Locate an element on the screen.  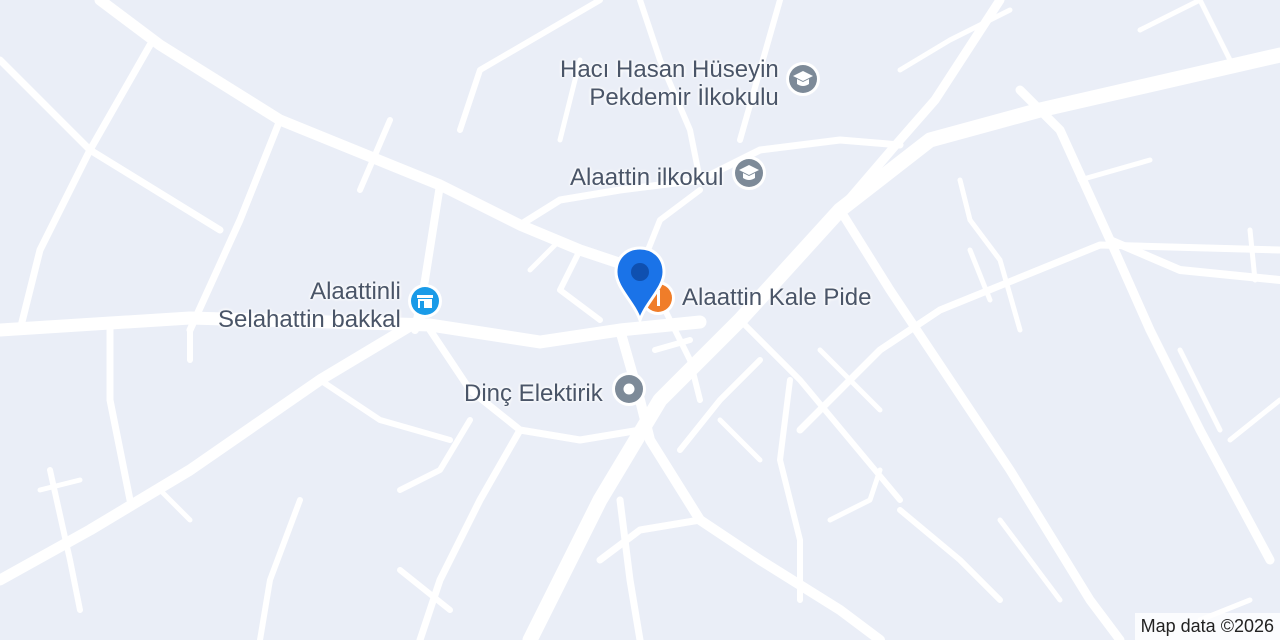
map-attribution: Map data ©2026 is located at coordinates (1207, 626).